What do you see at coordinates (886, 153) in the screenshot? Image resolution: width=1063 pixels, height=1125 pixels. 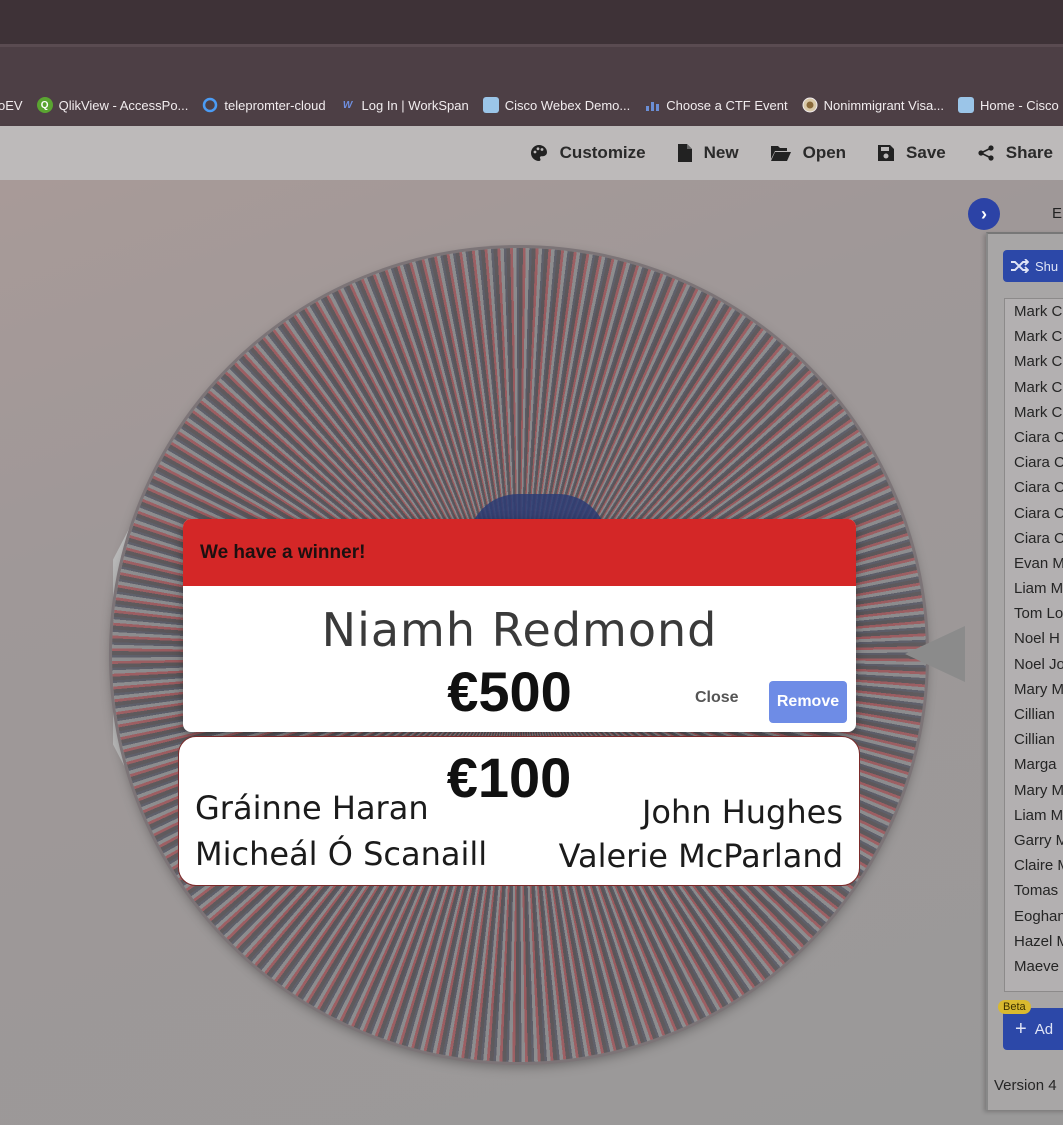 I see `save-icon` at bounding box center [886, 153].